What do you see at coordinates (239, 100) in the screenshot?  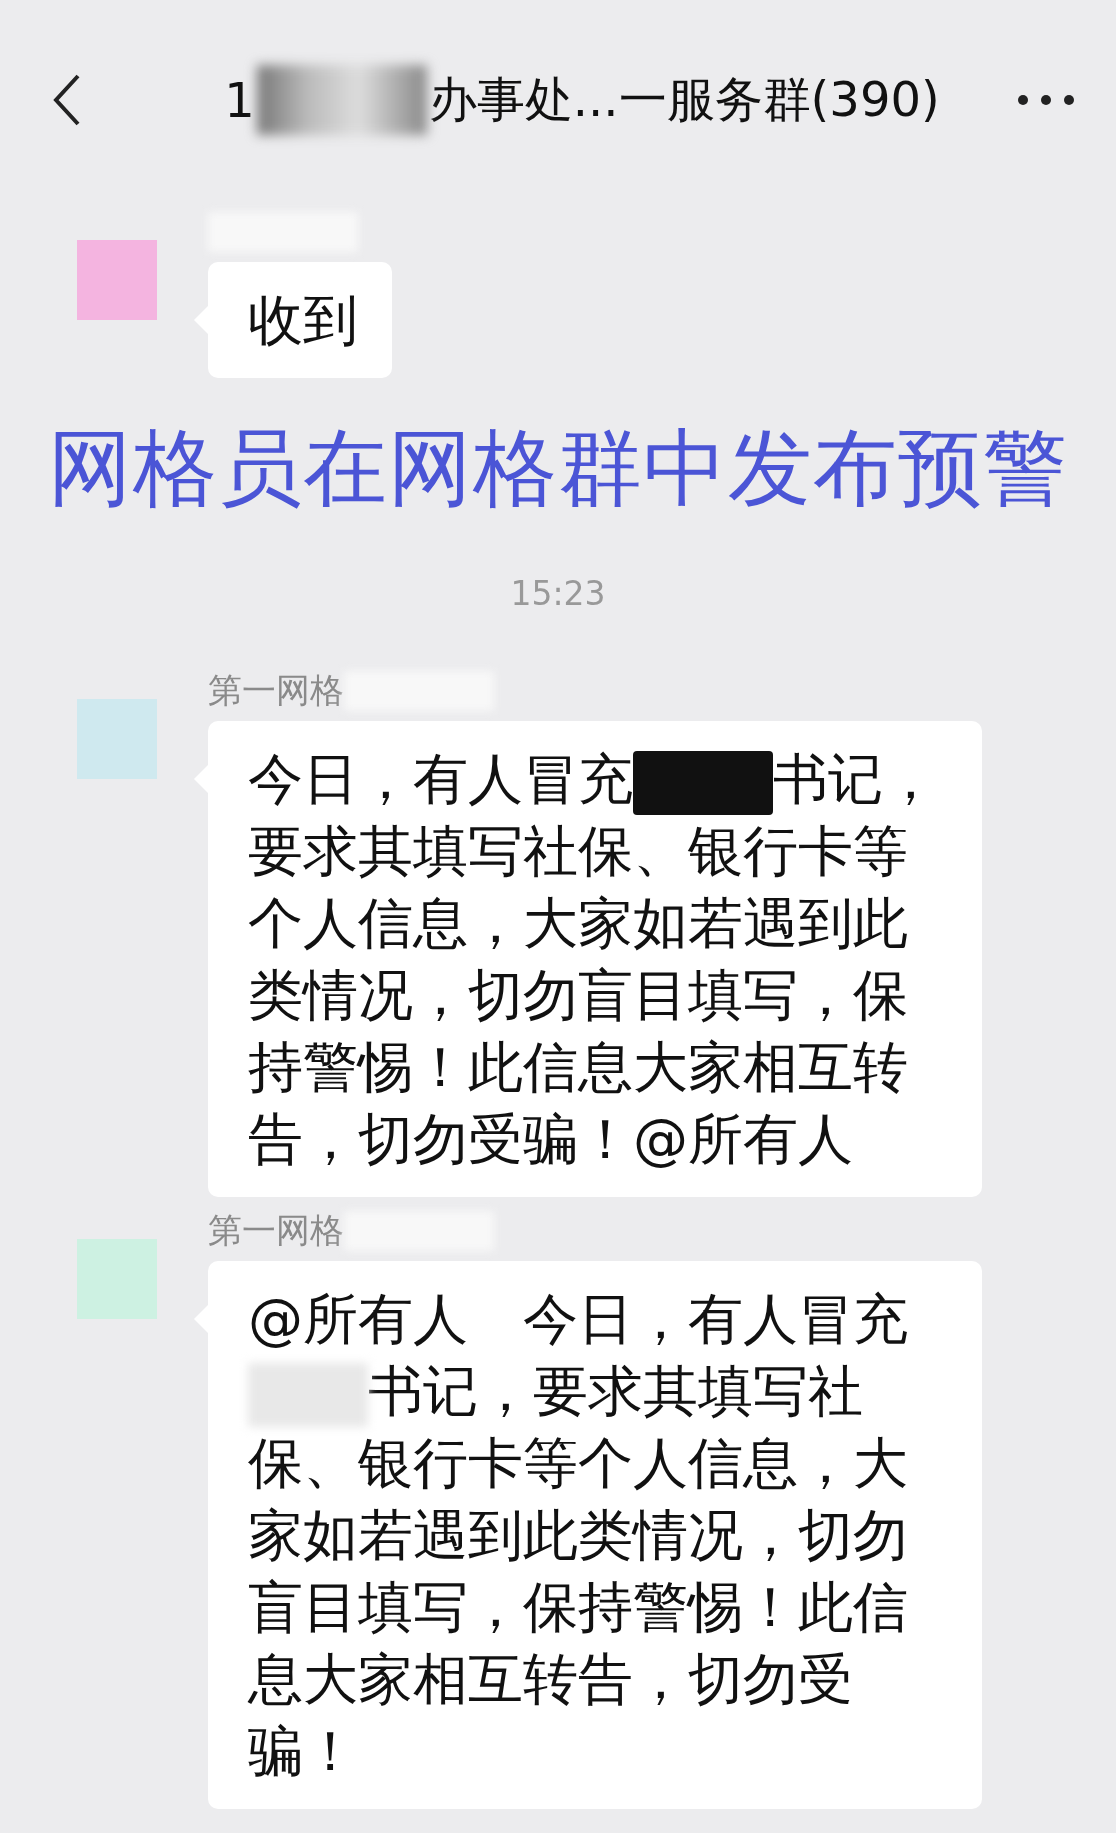 I see `chat-title: 1` at bounding box center [239, 100].